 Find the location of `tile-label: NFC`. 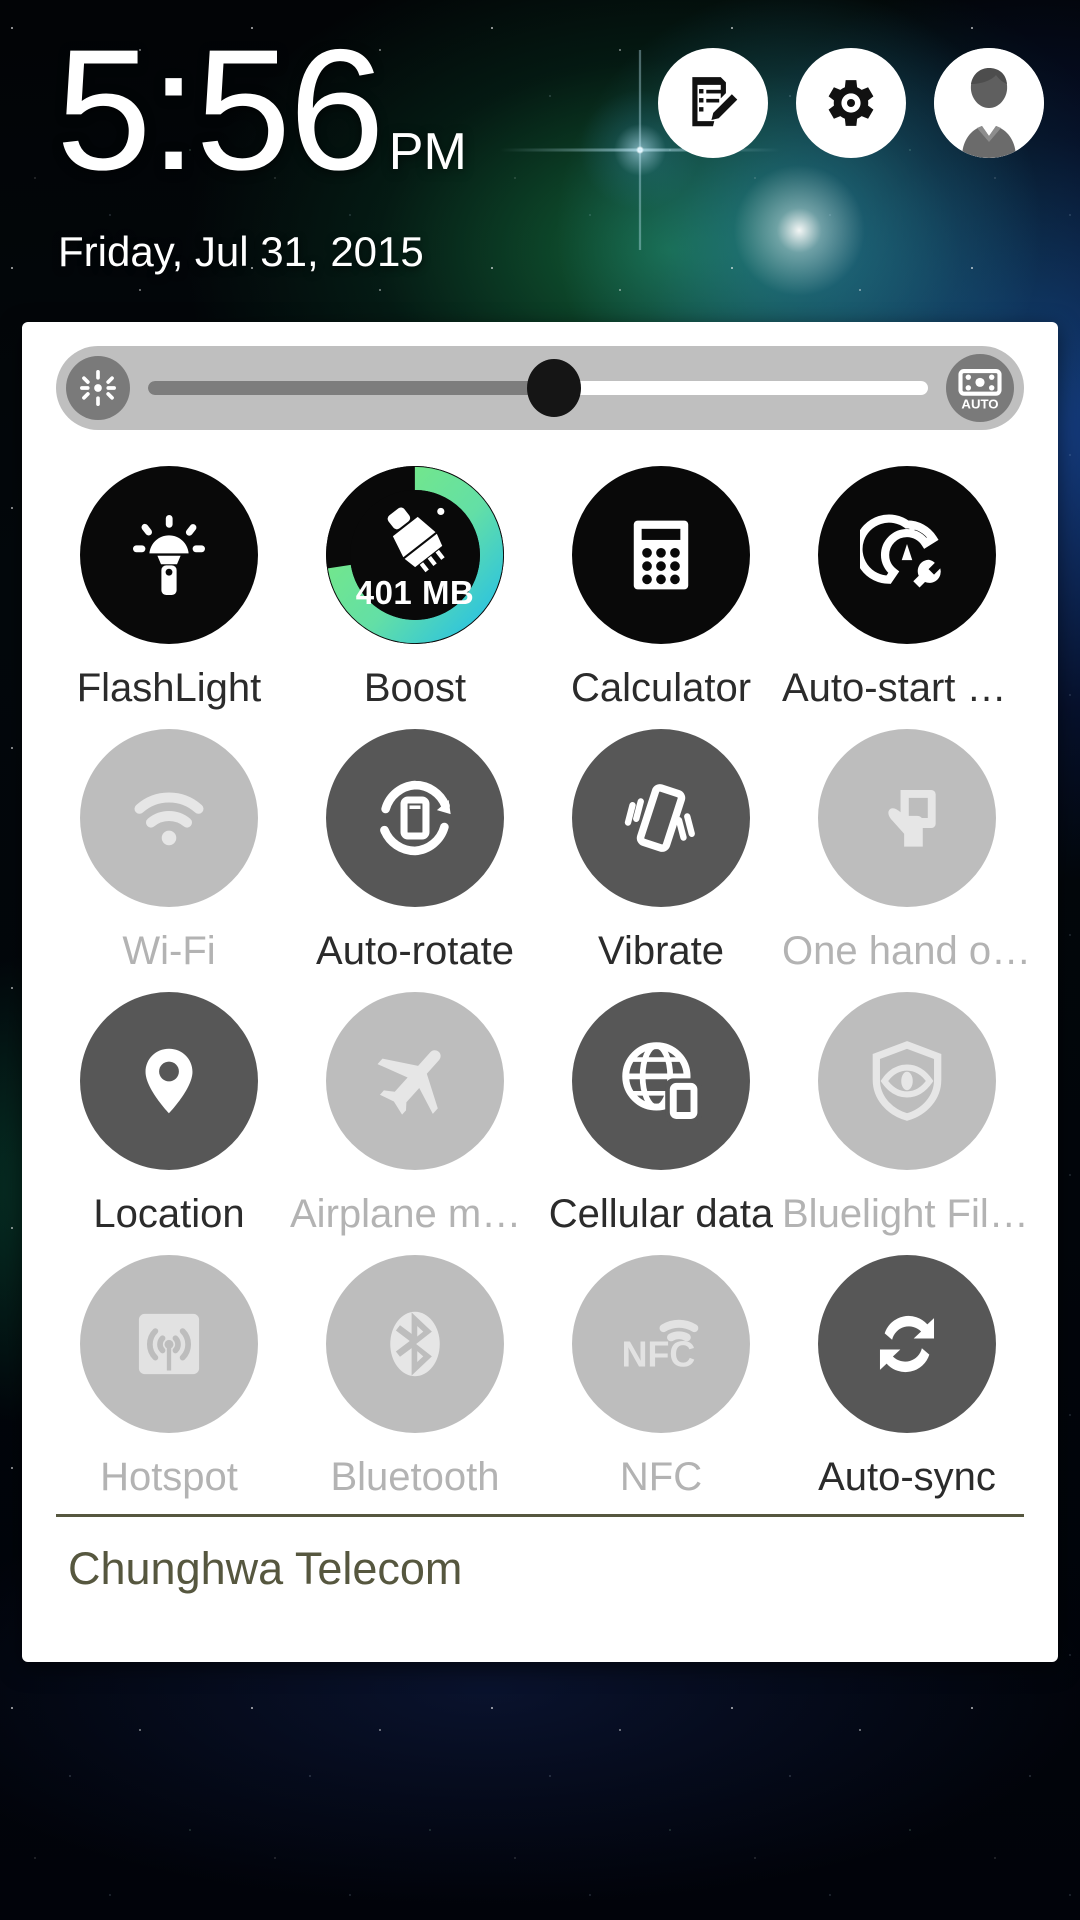

tile-label: NFC is located at coordinates (661, 1477).